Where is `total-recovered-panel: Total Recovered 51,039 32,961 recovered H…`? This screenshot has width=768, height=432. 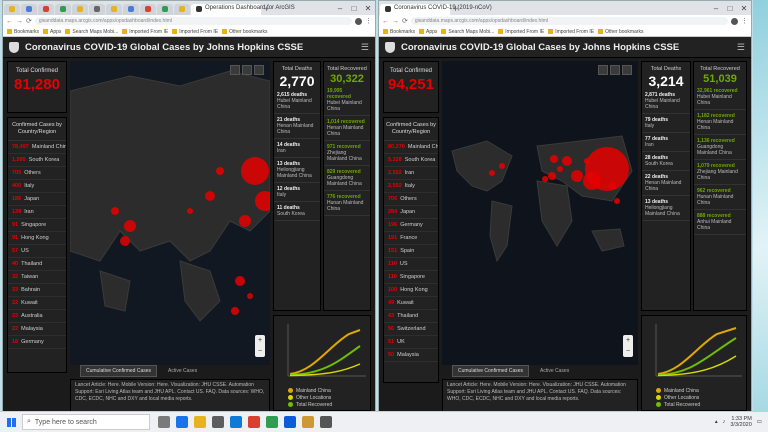
total-recovered-panel: Total Recovered 51,039 32,961 recovered H… is located at coordinates (720, 186).